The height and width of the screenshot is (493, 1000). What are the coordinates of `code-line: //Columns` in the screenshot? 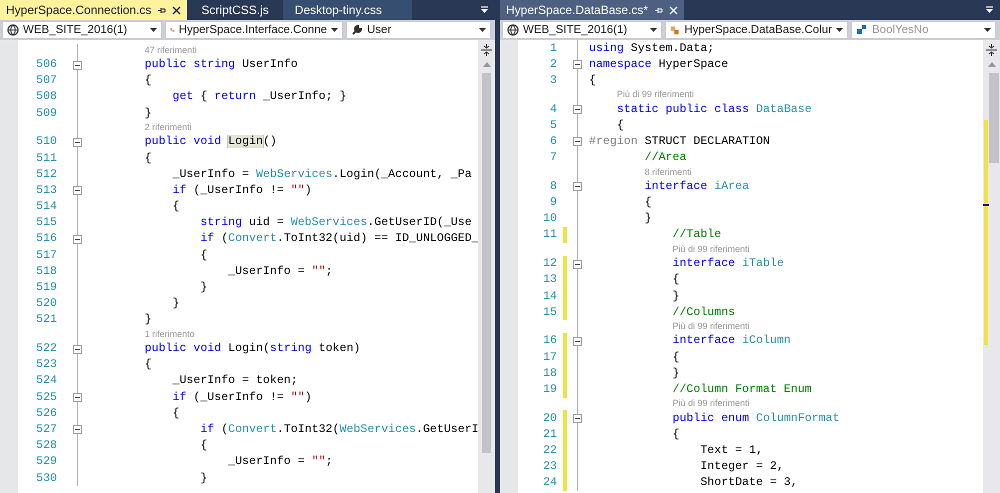 It's located at (703, 312).